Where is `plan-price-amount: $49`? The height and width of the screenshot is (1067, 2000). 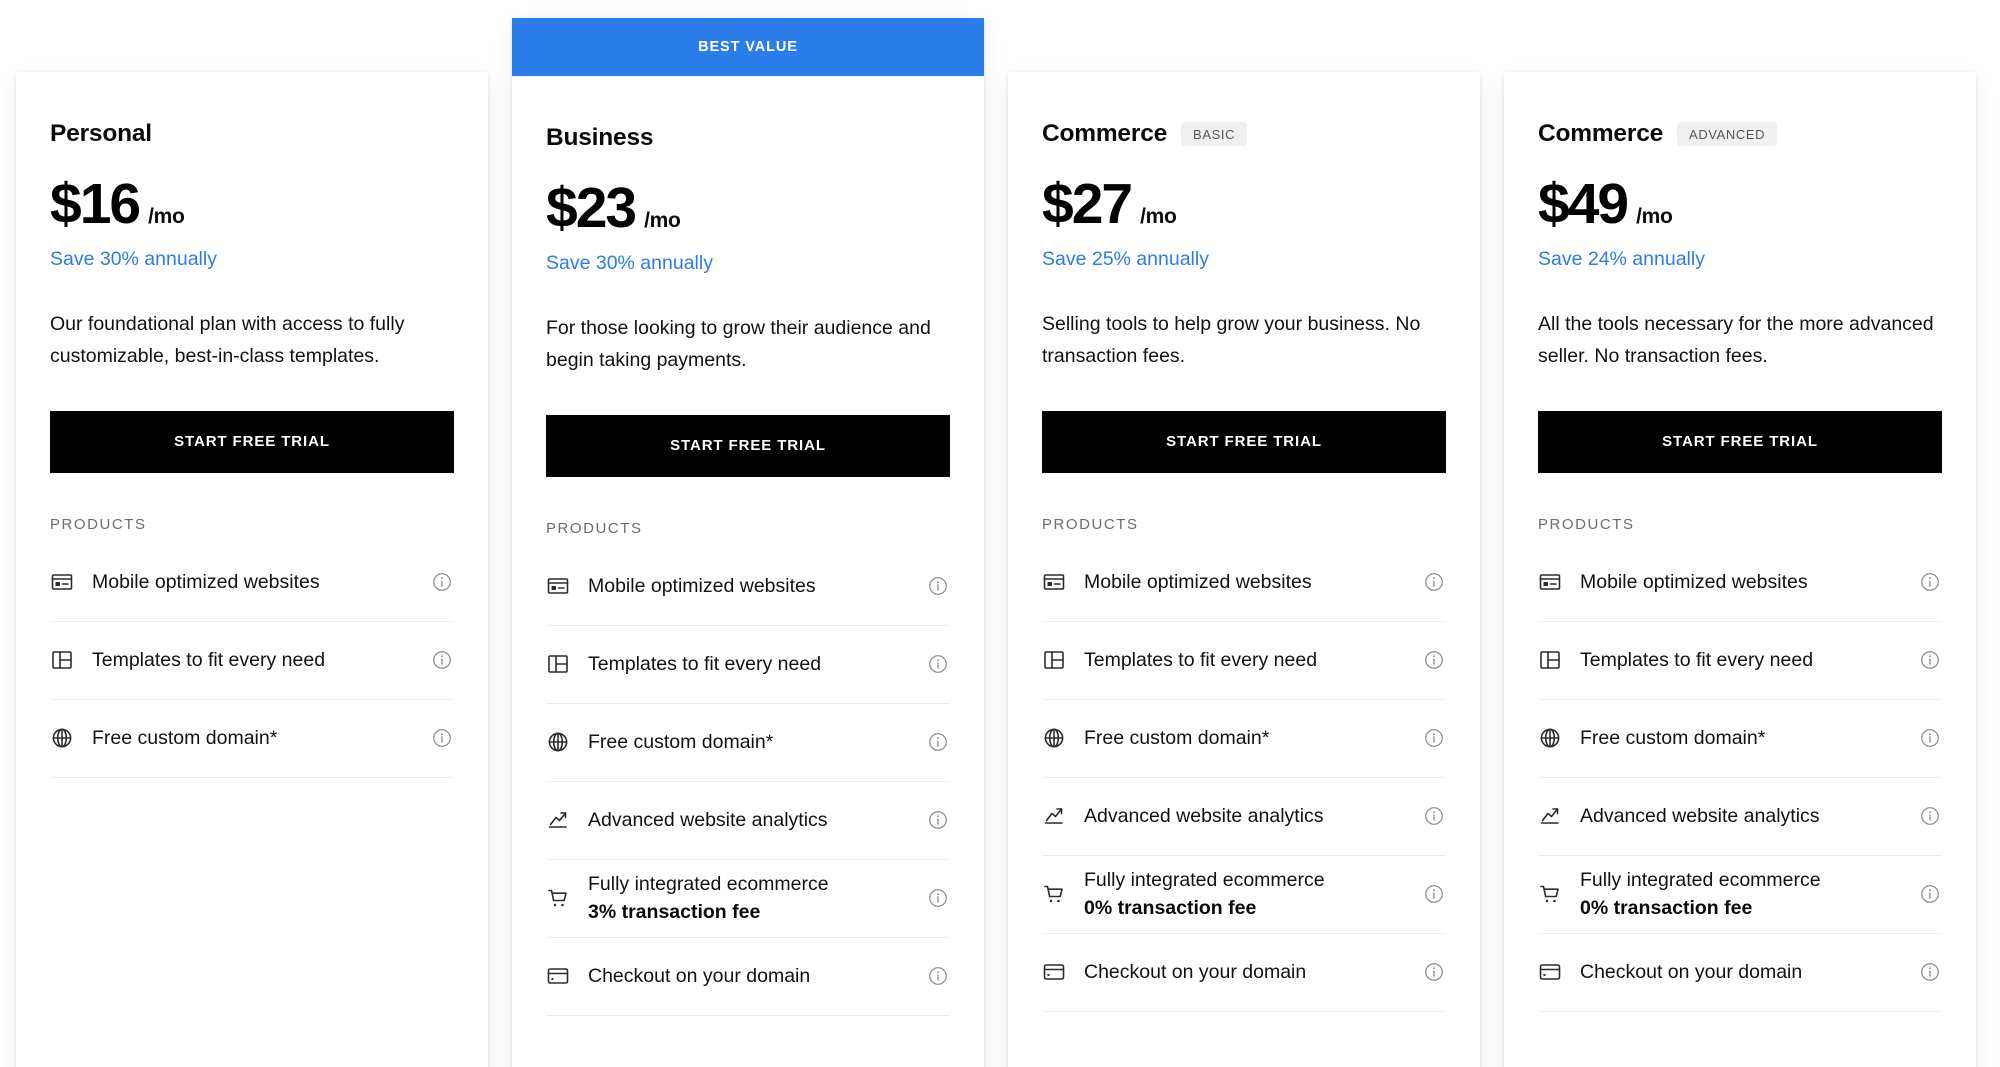
plan-price-amount: $49 is located at coordinates (1583, 204).